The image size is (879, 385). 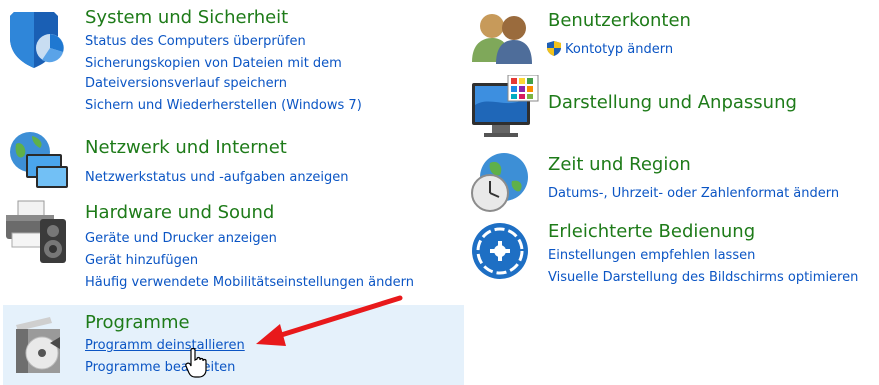 What do you see at coordinates (329, 320) in the screenshot?
I see `red-arrow-annotation` at bounding box center [329, 320].